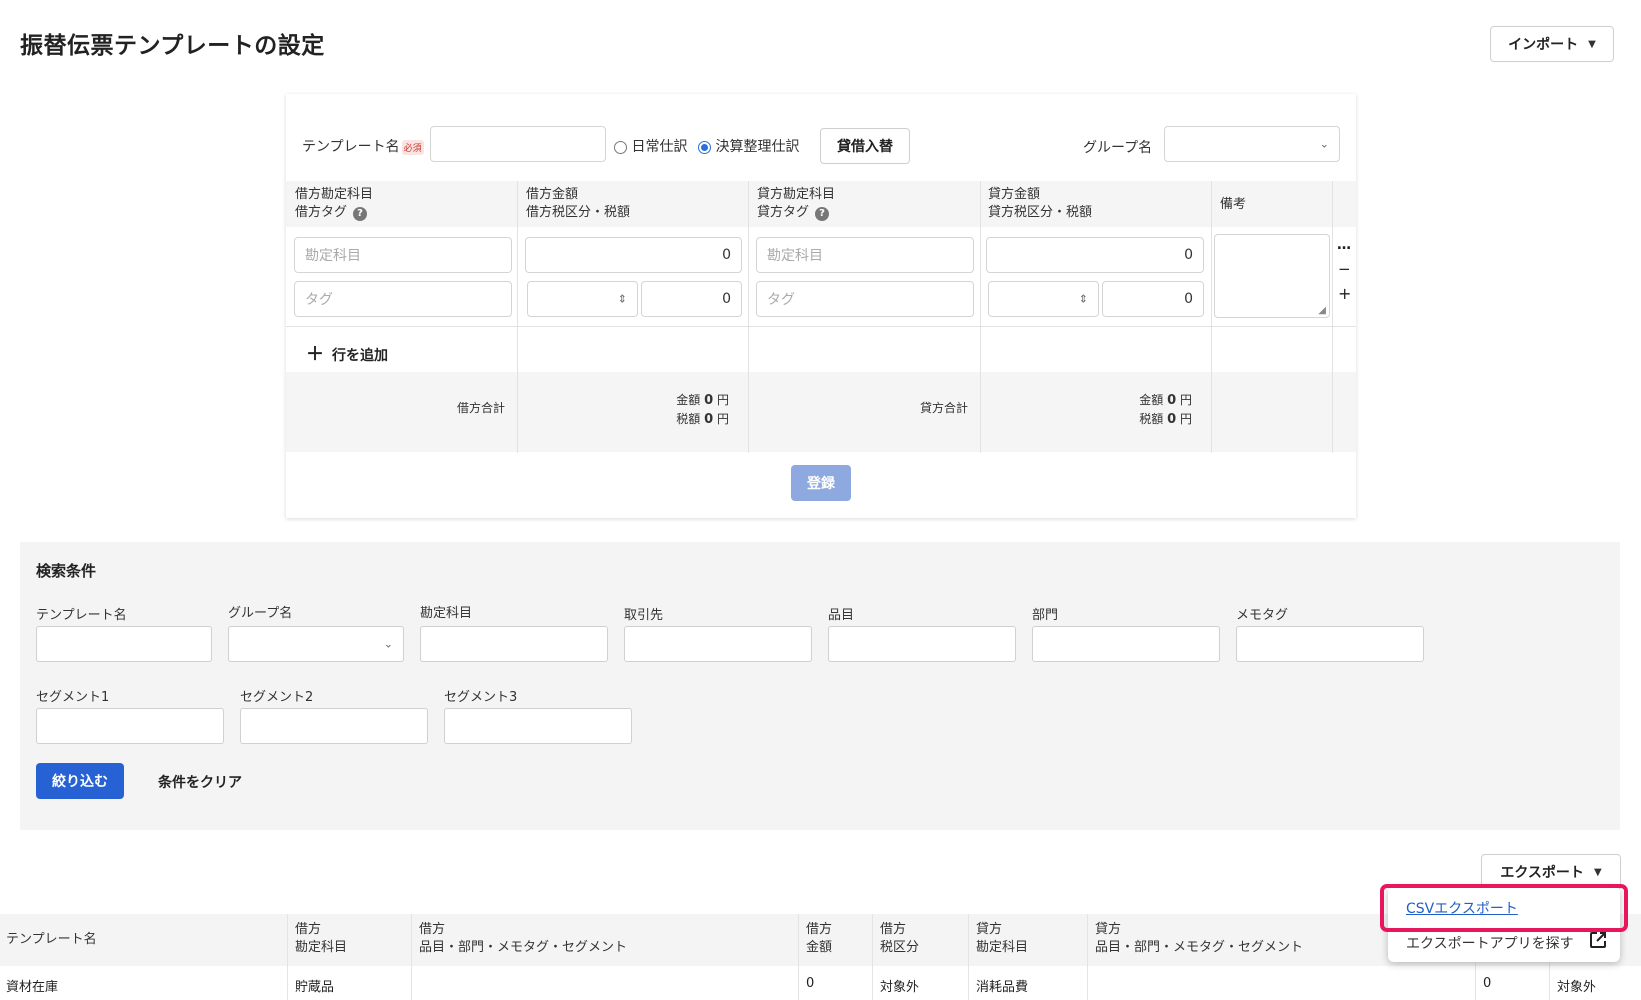 The image size is (1641, 1000). What do you see at coordinates (1014, 194) in the screenshot?
I see `header-credit-amount-line1: 貸方金額` at bounding box center [1014, 194].